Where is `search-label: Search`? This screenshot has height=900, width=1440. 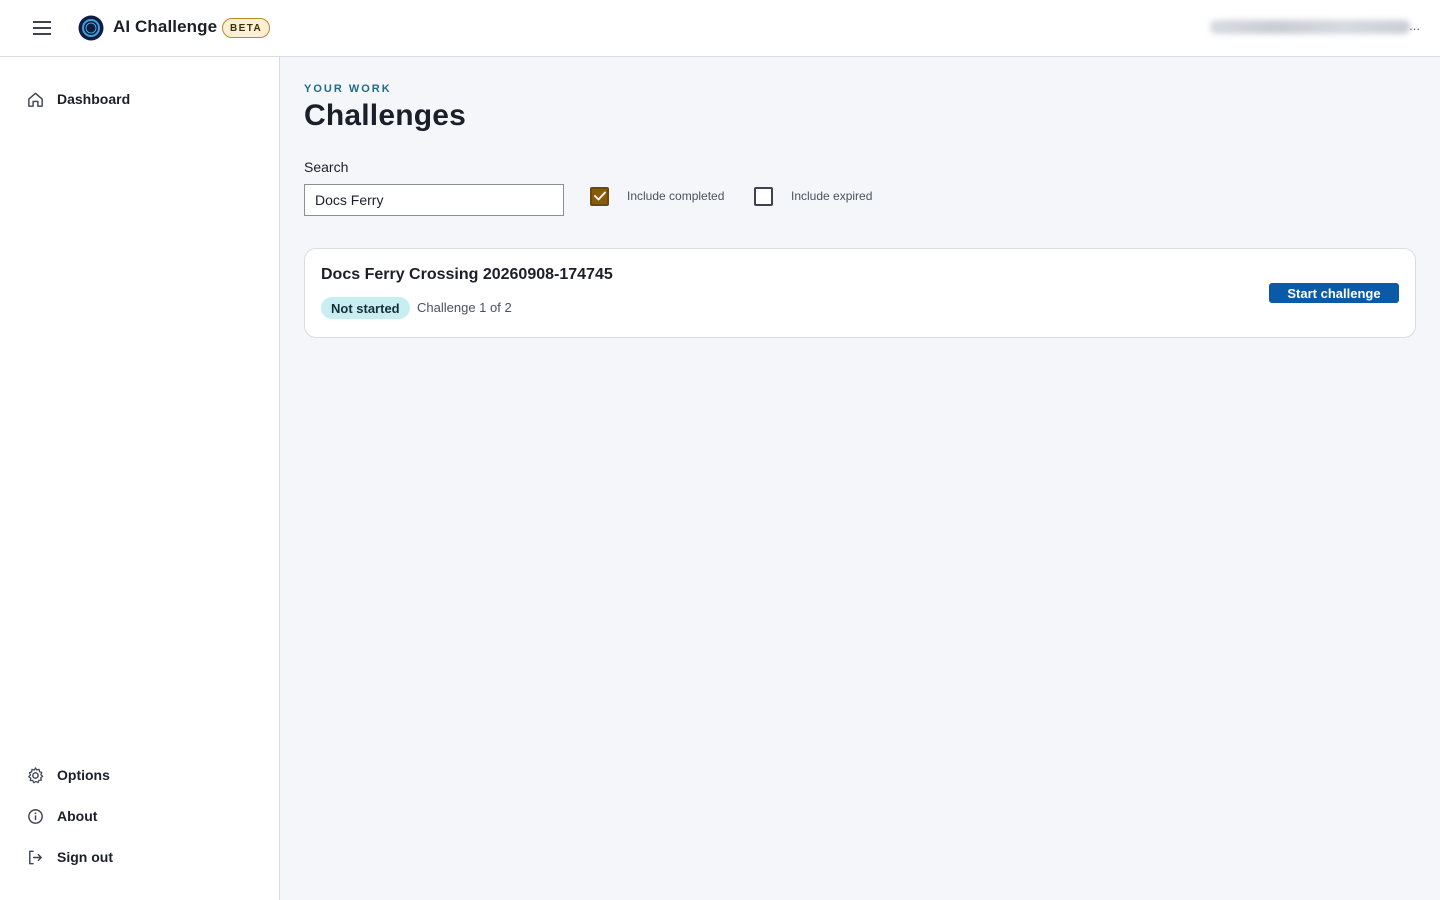
search-label: Search is located at coordinates (326, 167).